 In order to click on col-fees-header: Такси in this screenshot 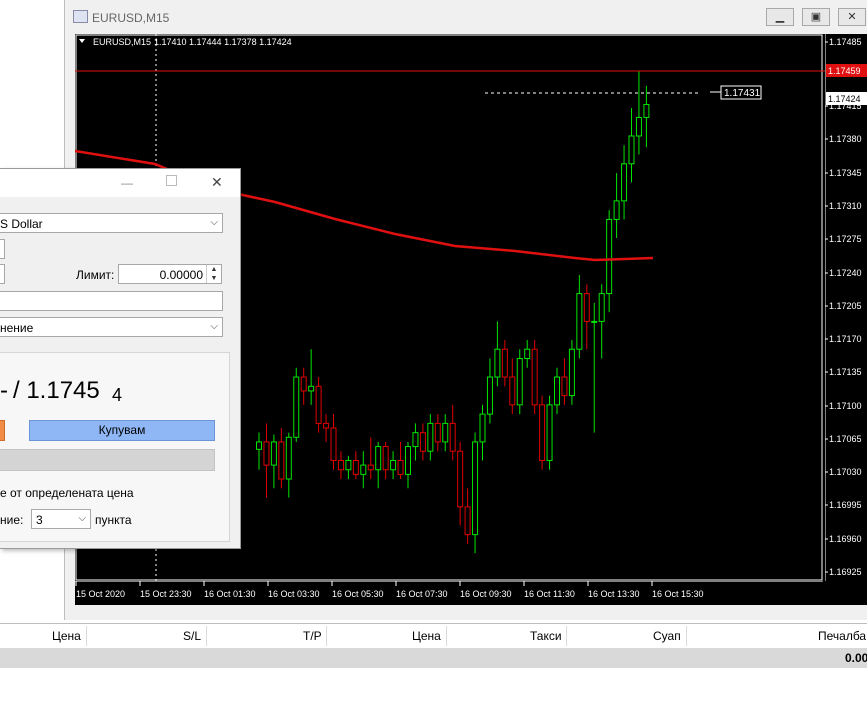, I will do `click(546, 636)`.